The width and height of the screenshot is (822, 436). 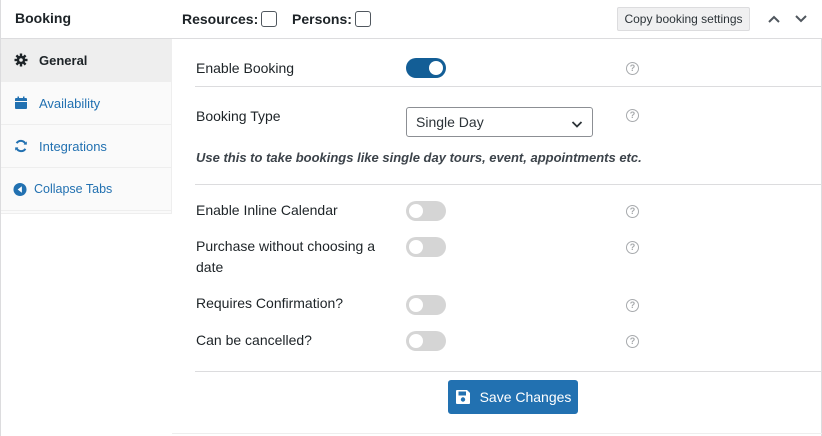 I want to click on purchase-without-date-toggle, so click(x=426, y=247).